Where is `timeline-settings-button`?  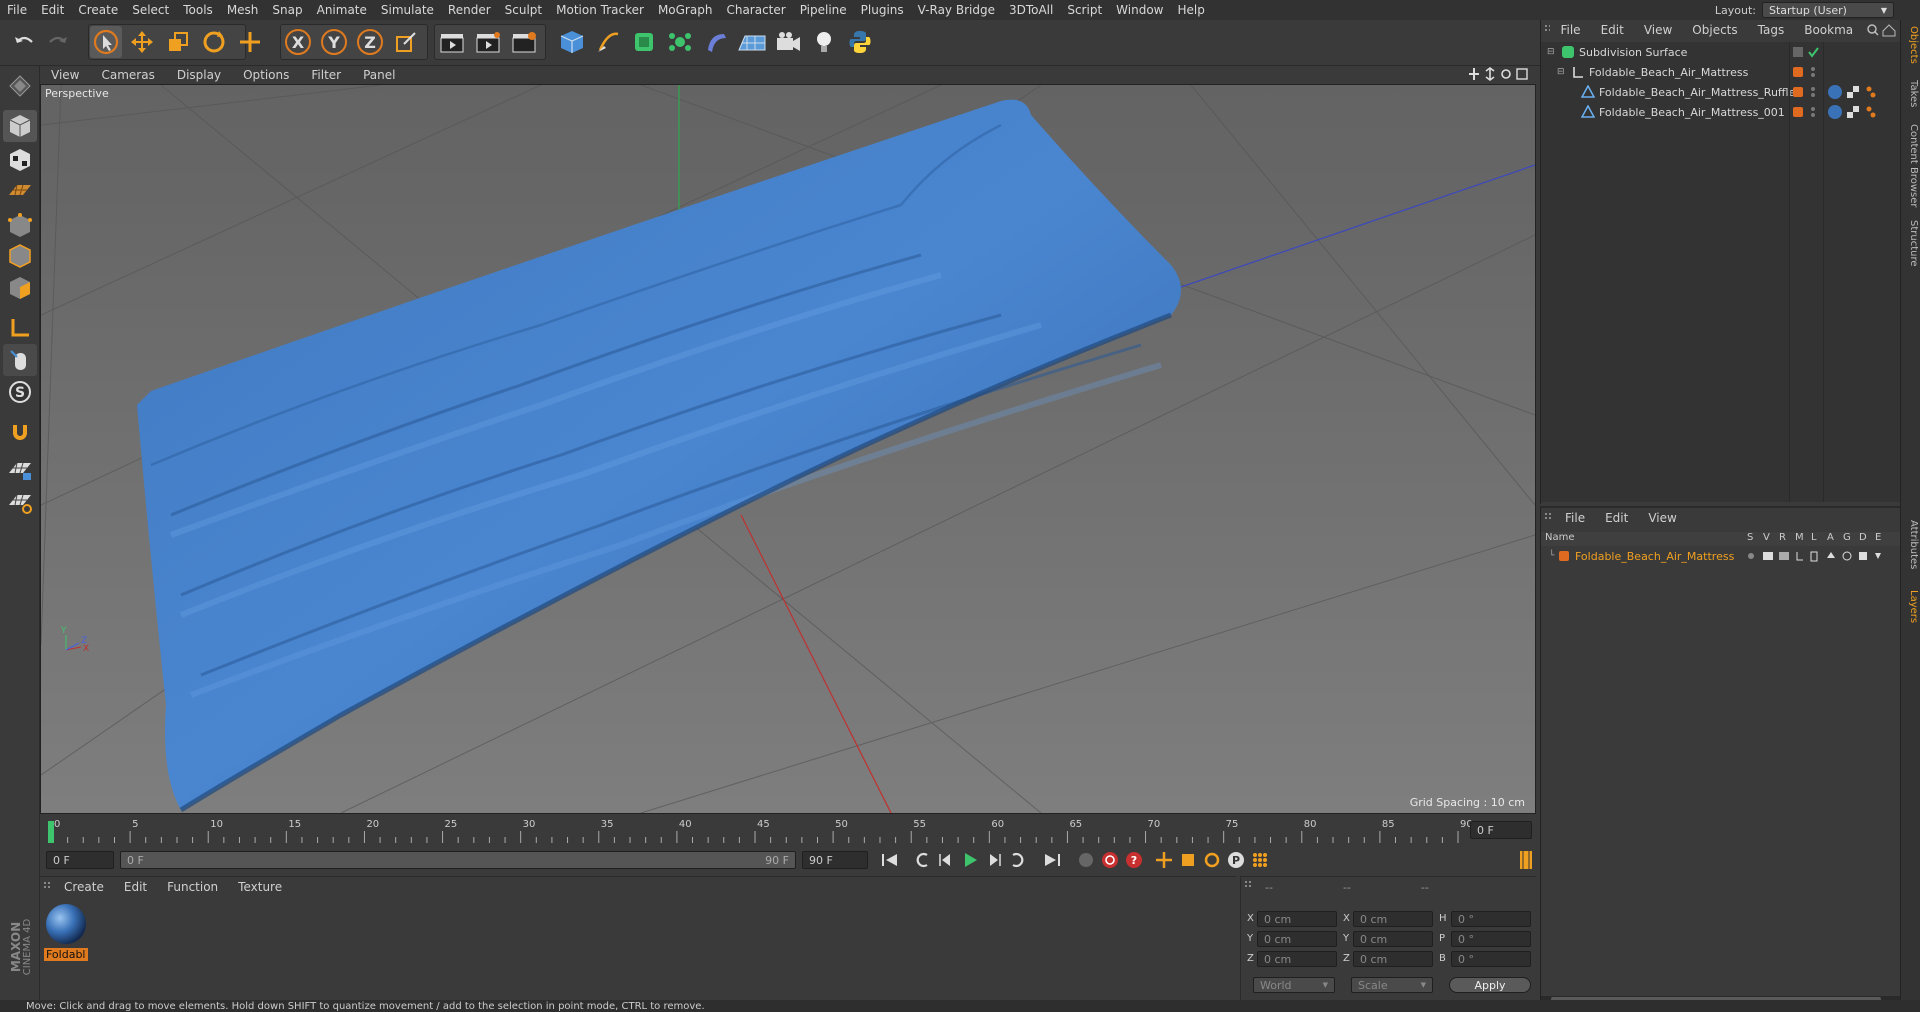
timeline-settings-button is located at coordinates (1526, 860).